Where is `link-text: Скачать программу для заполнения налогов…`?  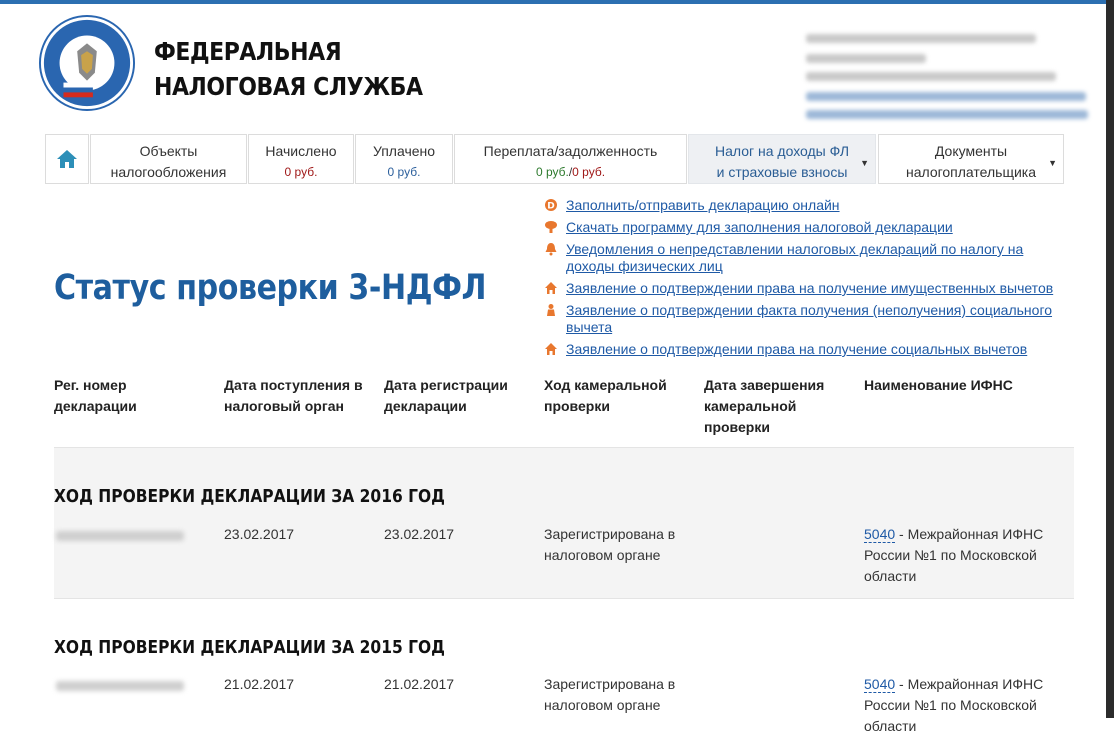 link-text: Скачать программу для заполнения налогов… is located at coordinates (759, 227).